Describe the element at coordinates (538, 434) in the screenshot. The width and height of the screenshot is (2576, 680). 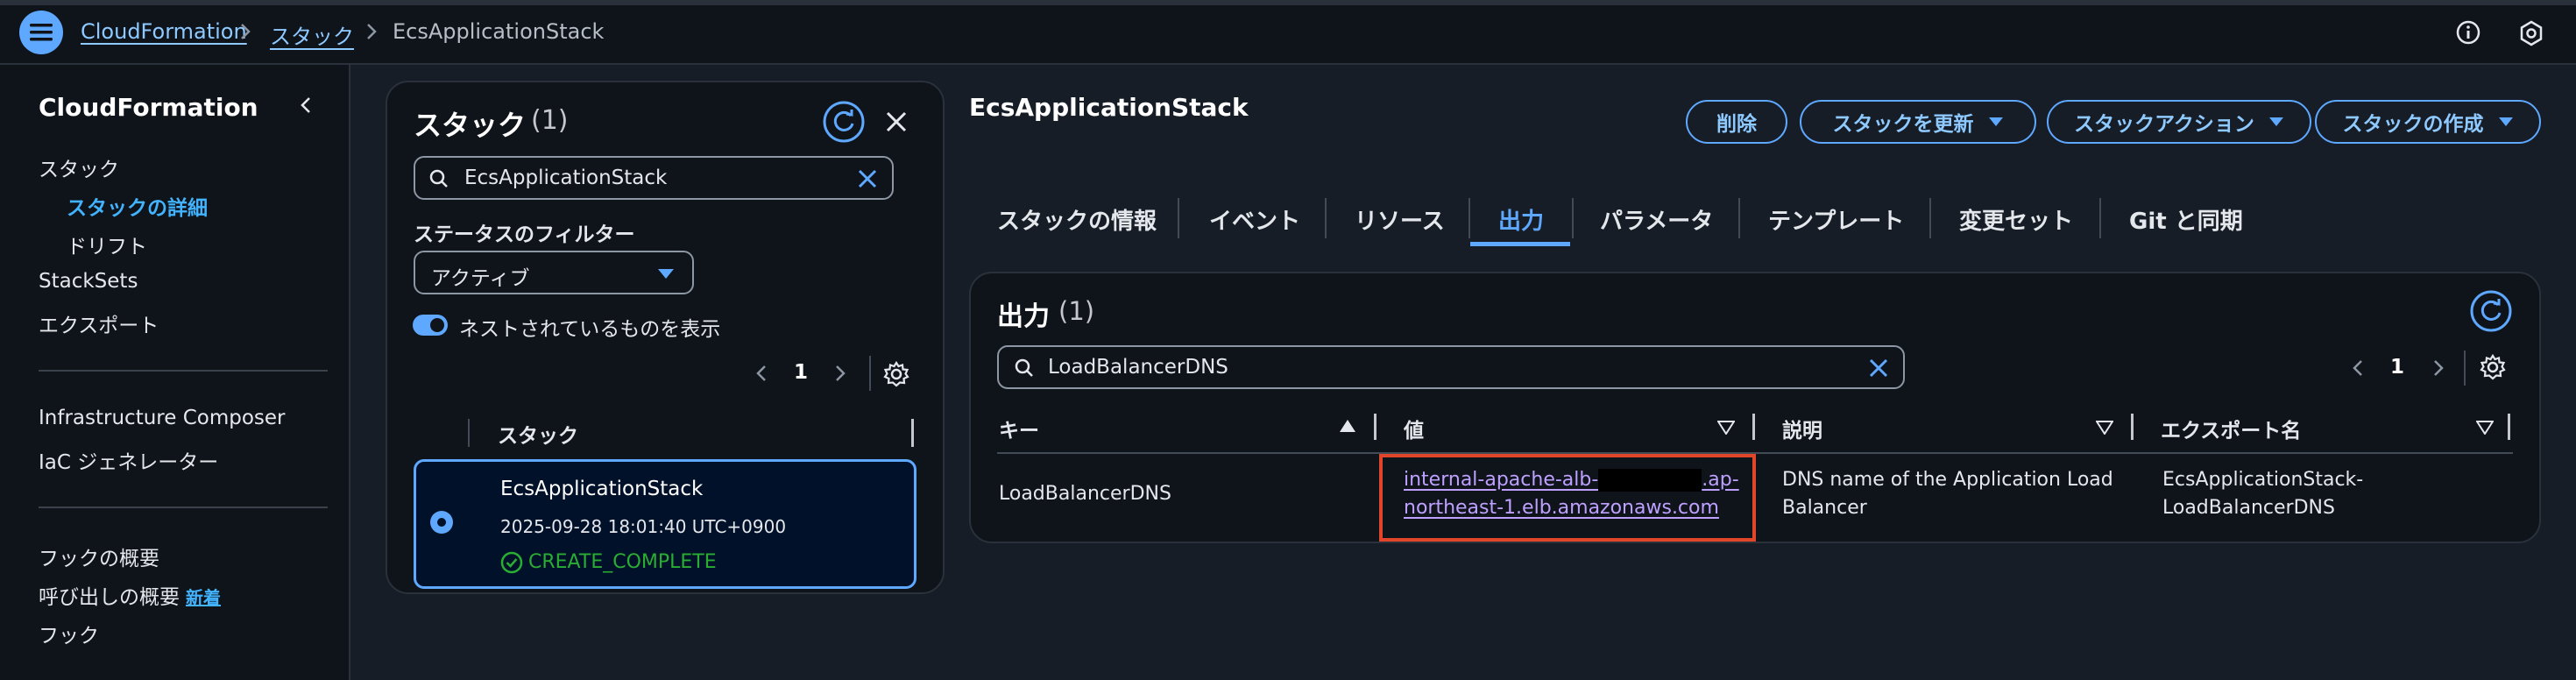
I see `stack-column-header: スタック` at that location.